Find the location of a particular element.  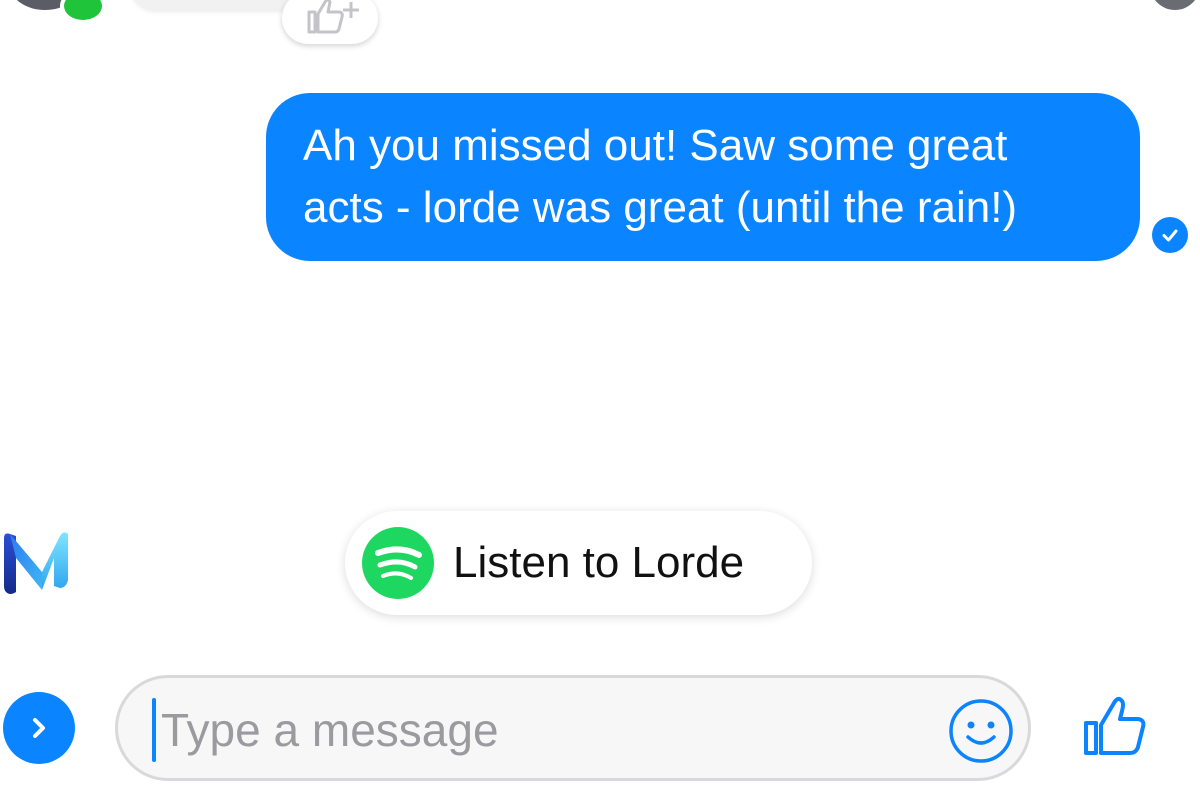

expand-actions-button is located at coordinates (39, 728).